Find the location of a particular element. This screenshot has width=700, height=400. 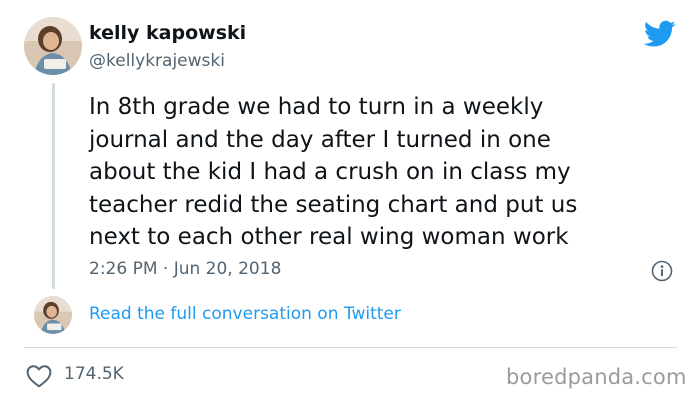

divider is located at coordinates (350, 347).